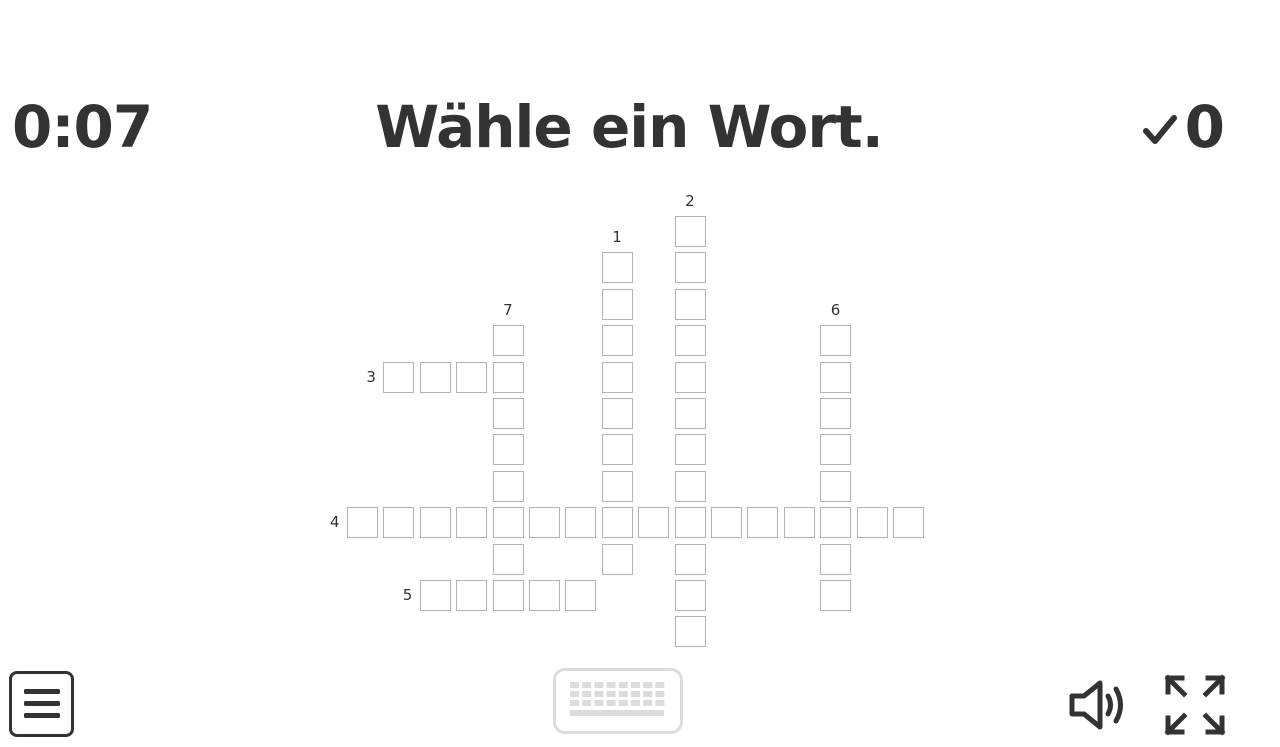 The width and height of the screenshot is (1280, 747). Describe the element at coordinates (413, 595) in the screenshot. I see `clue-number: 5` at that location.